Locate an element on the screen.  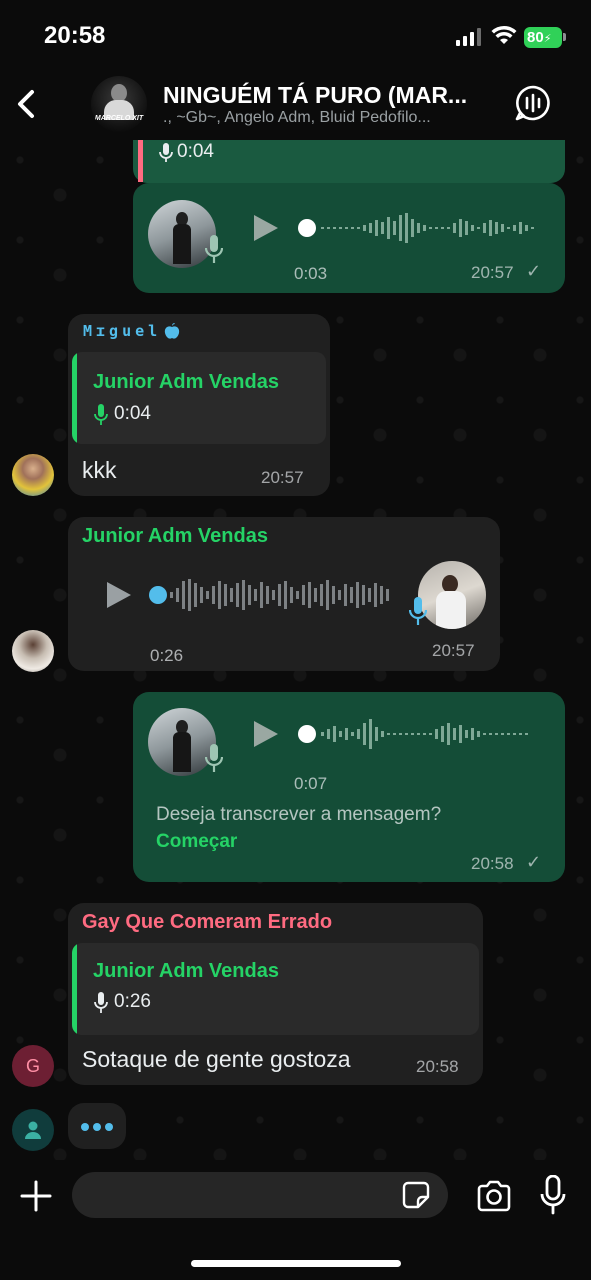
back-button is located at coordinates (25, 104).